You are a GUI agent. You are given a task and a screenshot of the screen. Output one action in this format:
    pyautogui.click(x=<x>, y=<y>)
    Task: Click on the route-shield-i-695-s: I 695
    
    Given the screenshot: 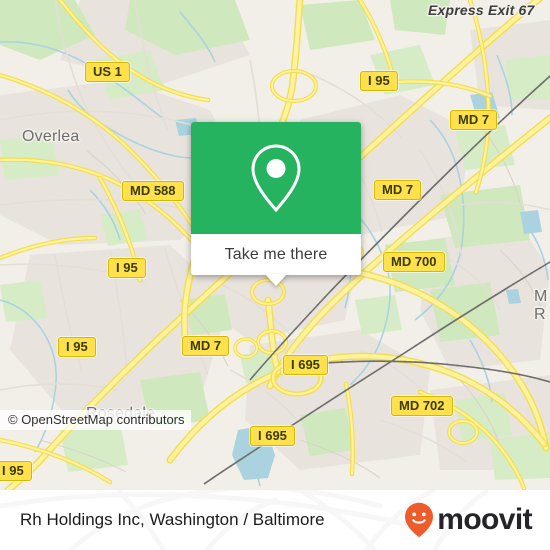 What is the action you would take?
    pyautogui.click(x=272, y=436)
    